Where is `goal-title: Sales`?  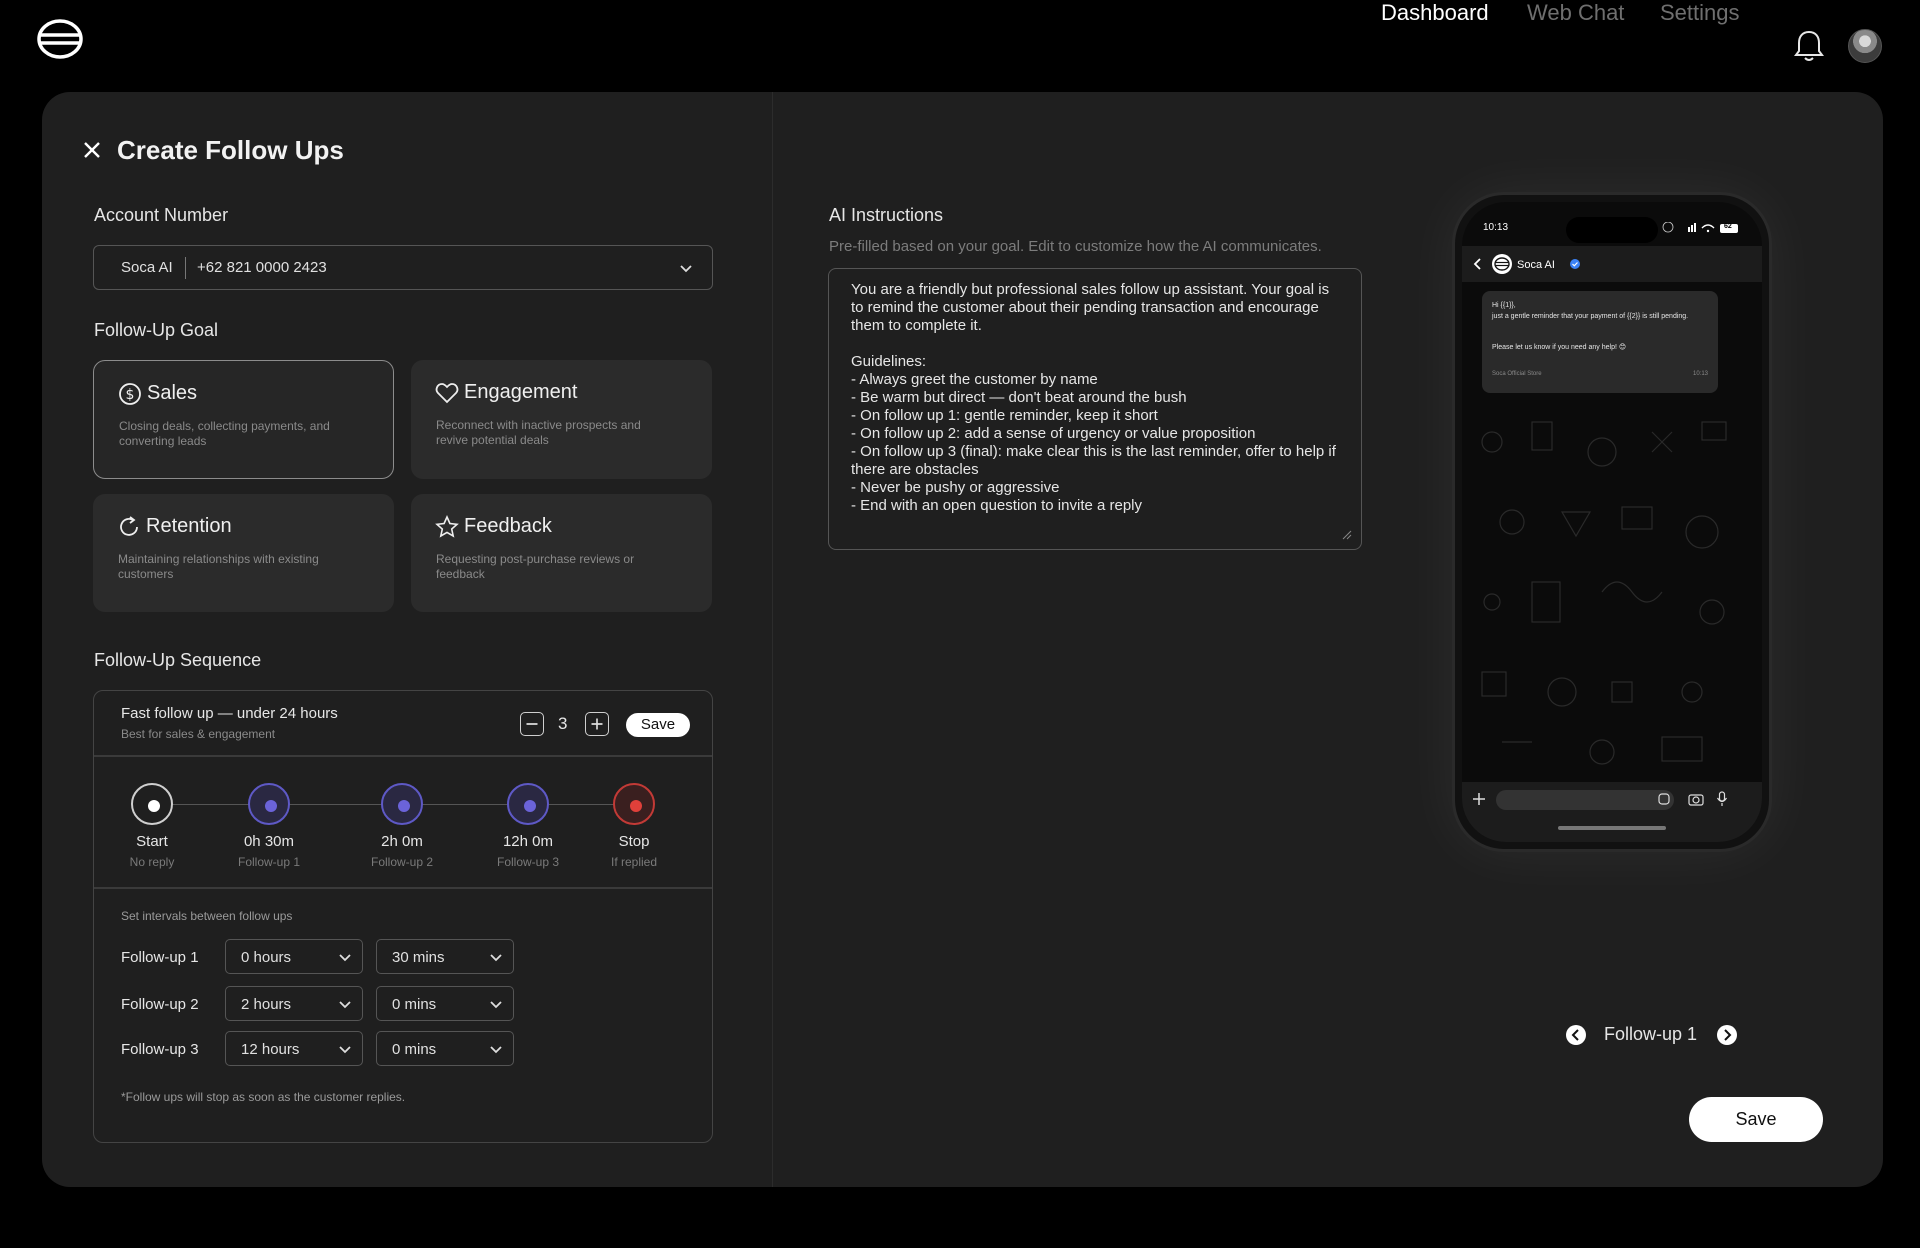
goal-title: Sales is located at coordinates (172, 393).